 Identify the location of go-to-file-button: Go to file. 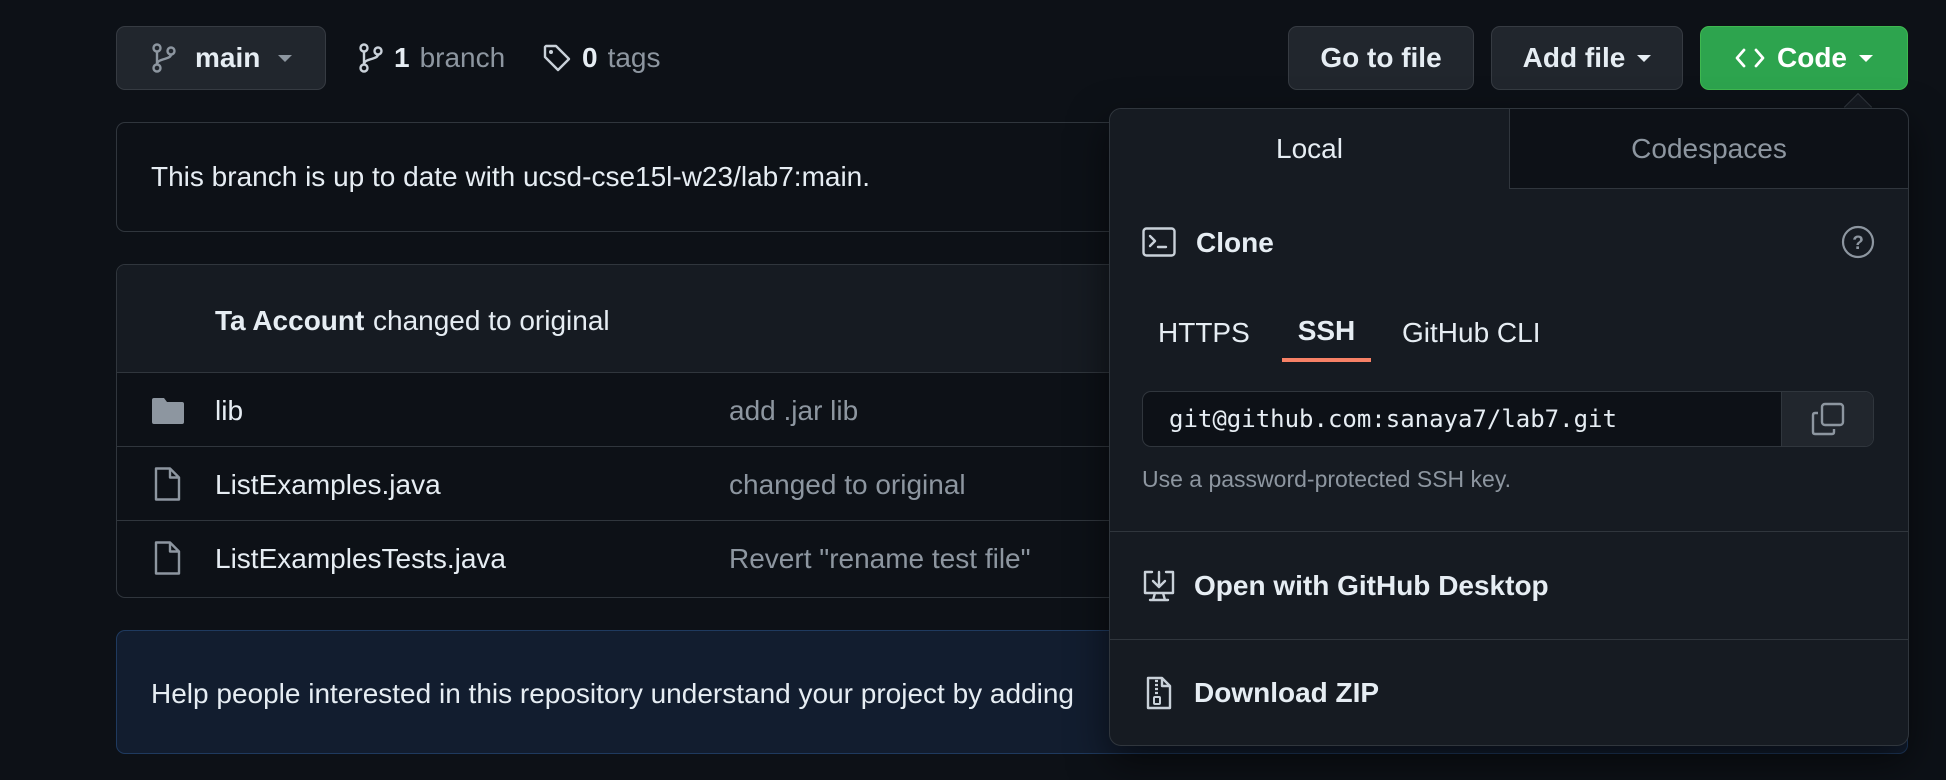
(1381, 58).